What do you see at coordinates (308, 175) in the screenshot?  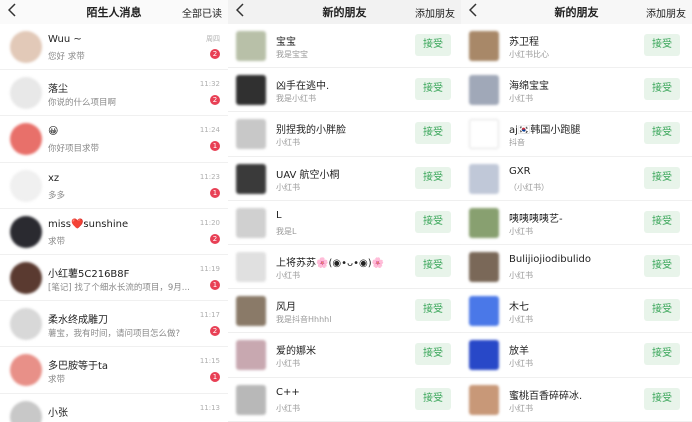 I see `friend-name: UAV 航空小桐` at bounding box center [308, 175].